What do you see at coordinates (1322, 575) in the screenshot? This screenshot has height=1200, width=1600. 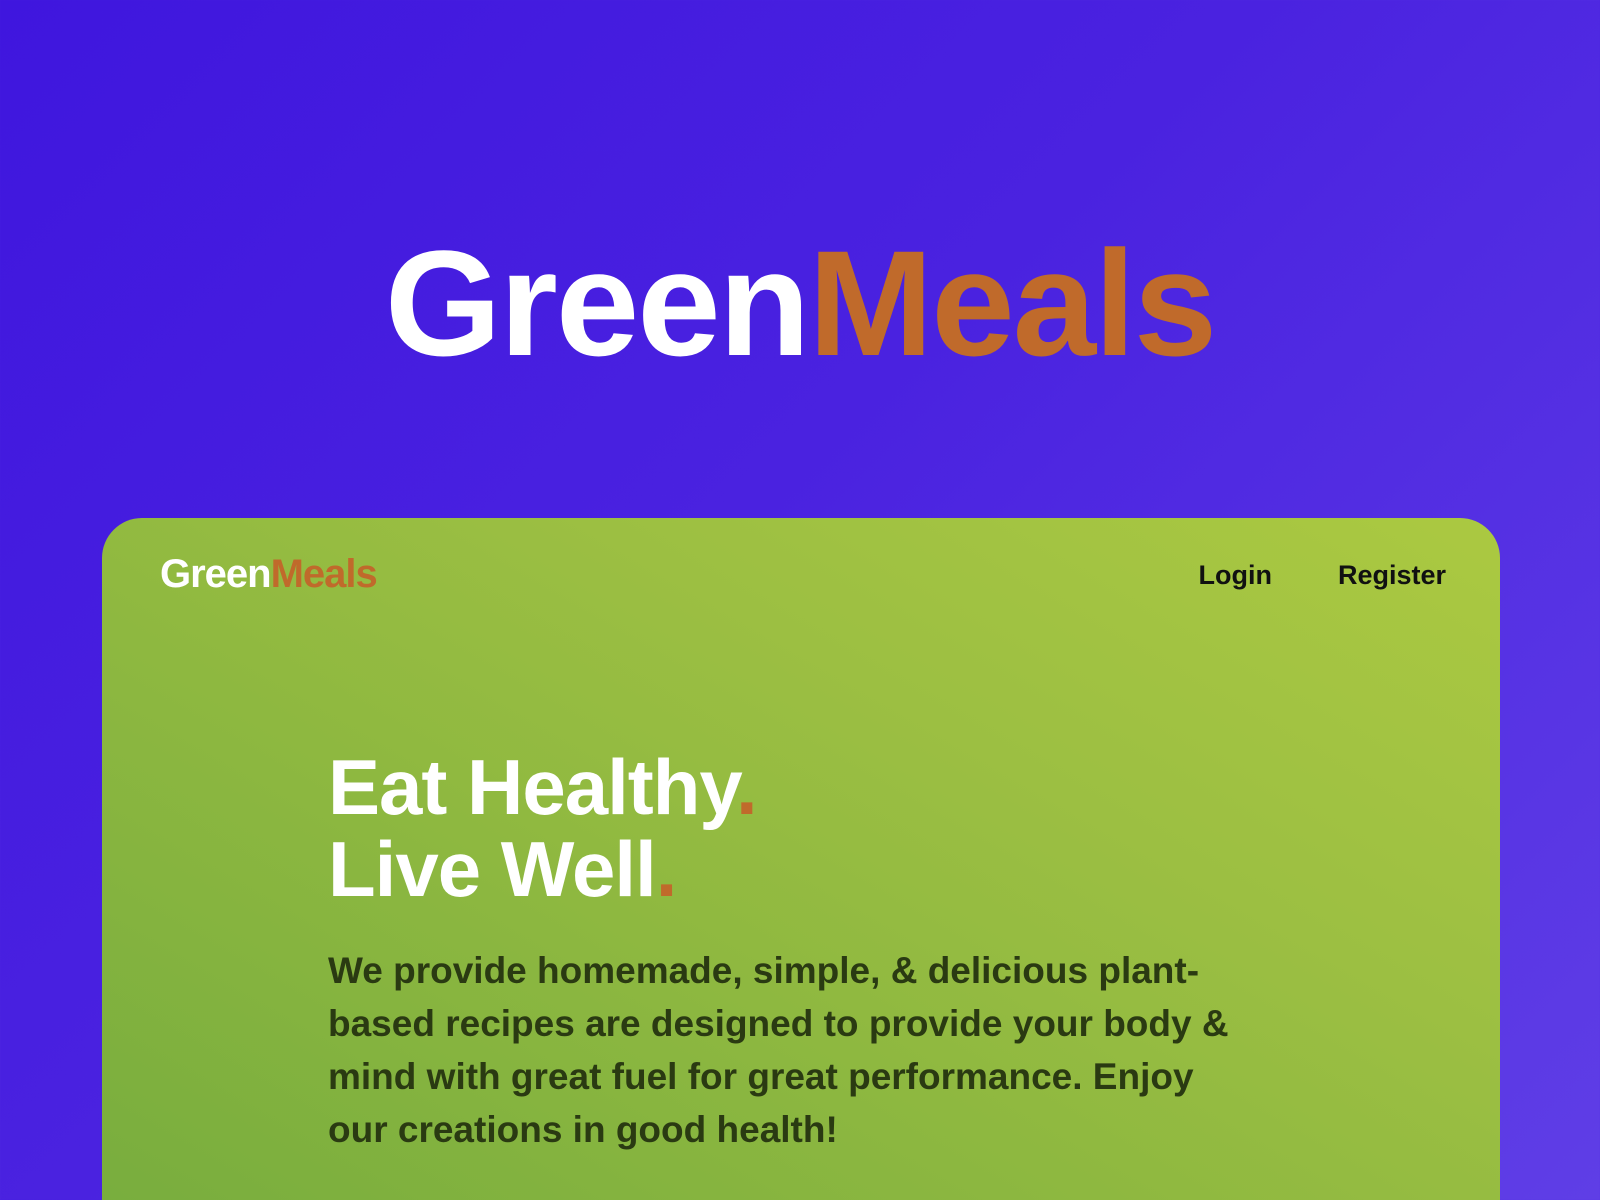 I see `nav-links: Login Register` at bounding box center [1322, 575].